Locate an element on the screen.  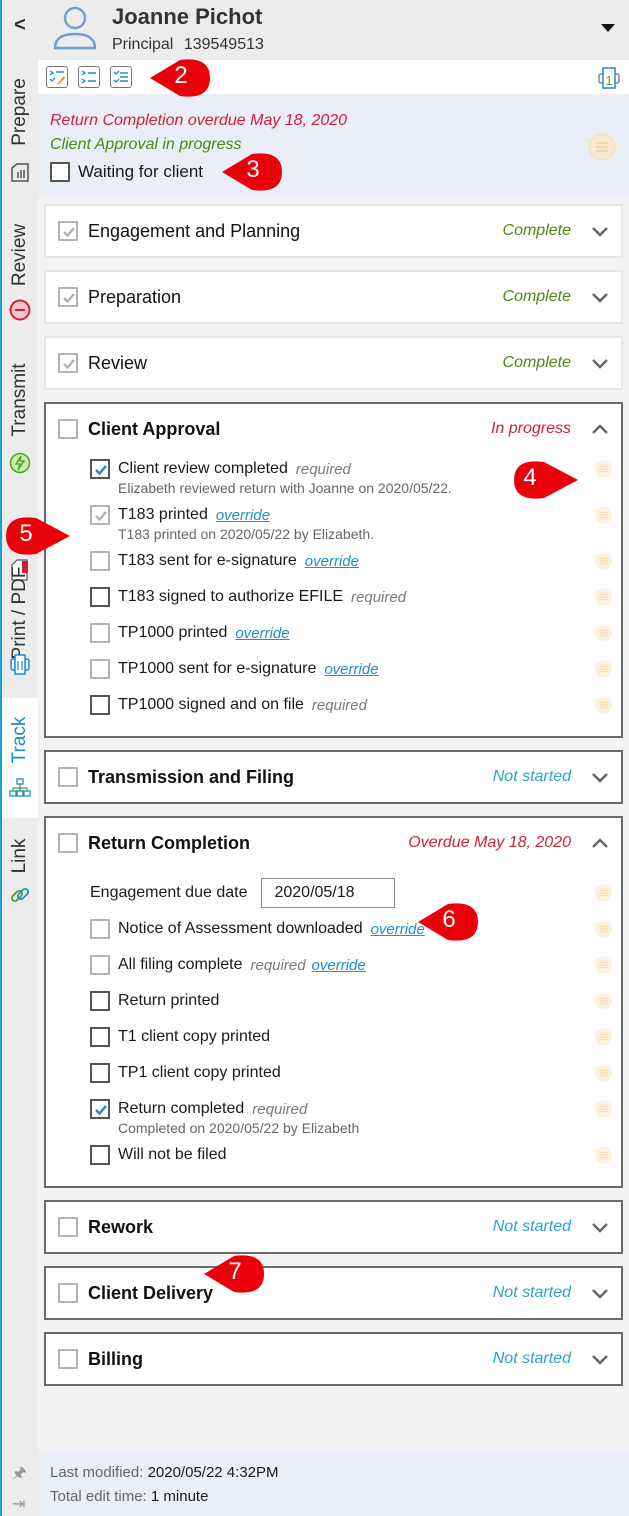
tab-prepare: Prepare is located at coordinates (20, 127).